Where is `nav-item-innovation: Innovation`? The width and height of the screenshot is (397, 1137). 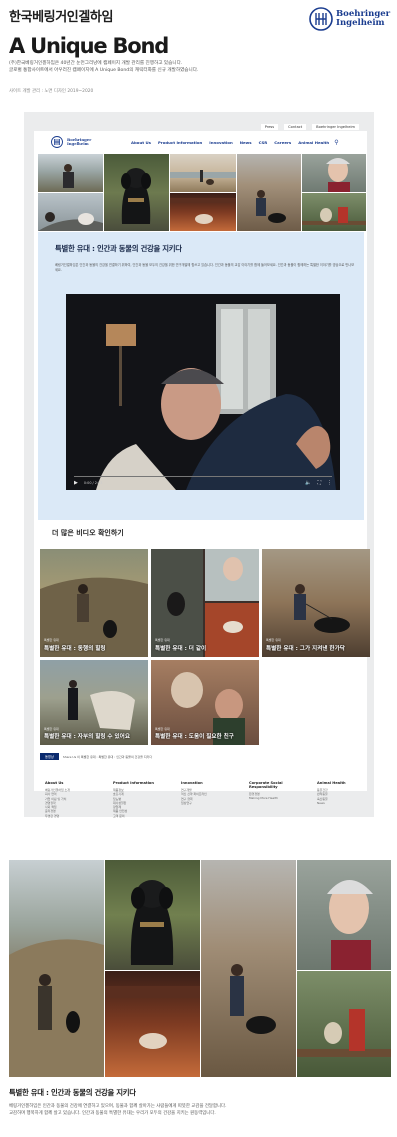
nav-item-innovation: Innovation is located at coordinates (220, 142).